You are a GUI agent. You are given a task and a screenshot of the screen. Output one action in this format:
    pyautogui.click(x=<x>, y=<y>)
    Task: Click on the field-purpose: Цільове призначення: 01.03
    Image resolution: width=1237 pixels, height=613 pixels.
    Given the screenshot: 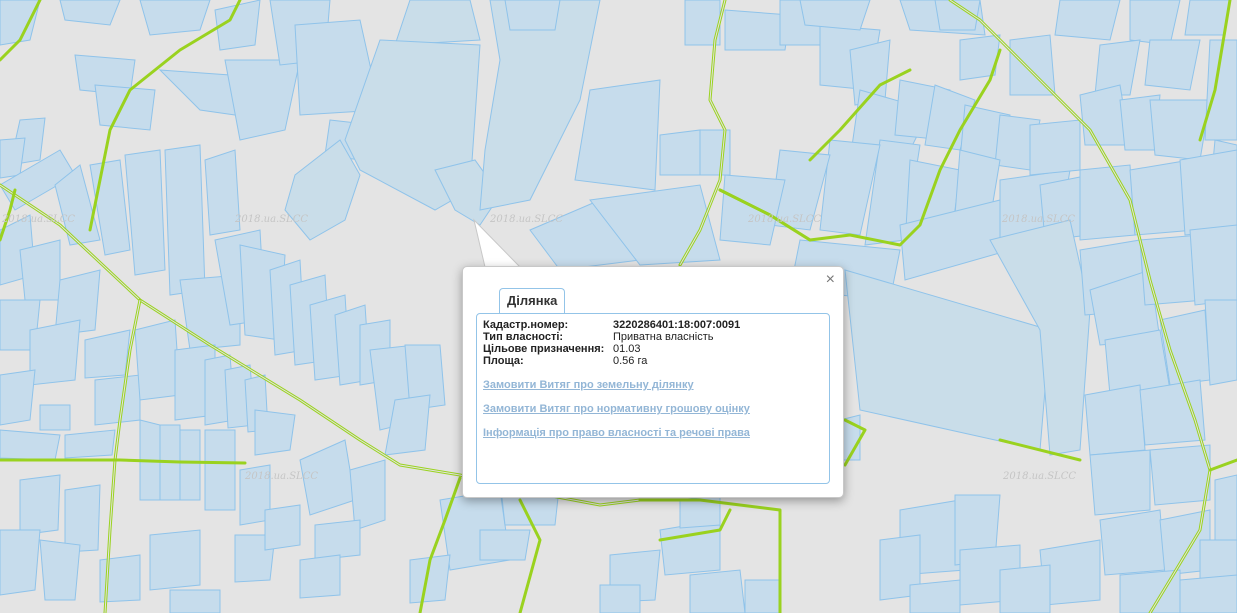 What is the action you would take?
    pyautogui.click(x=562, y=349)
    